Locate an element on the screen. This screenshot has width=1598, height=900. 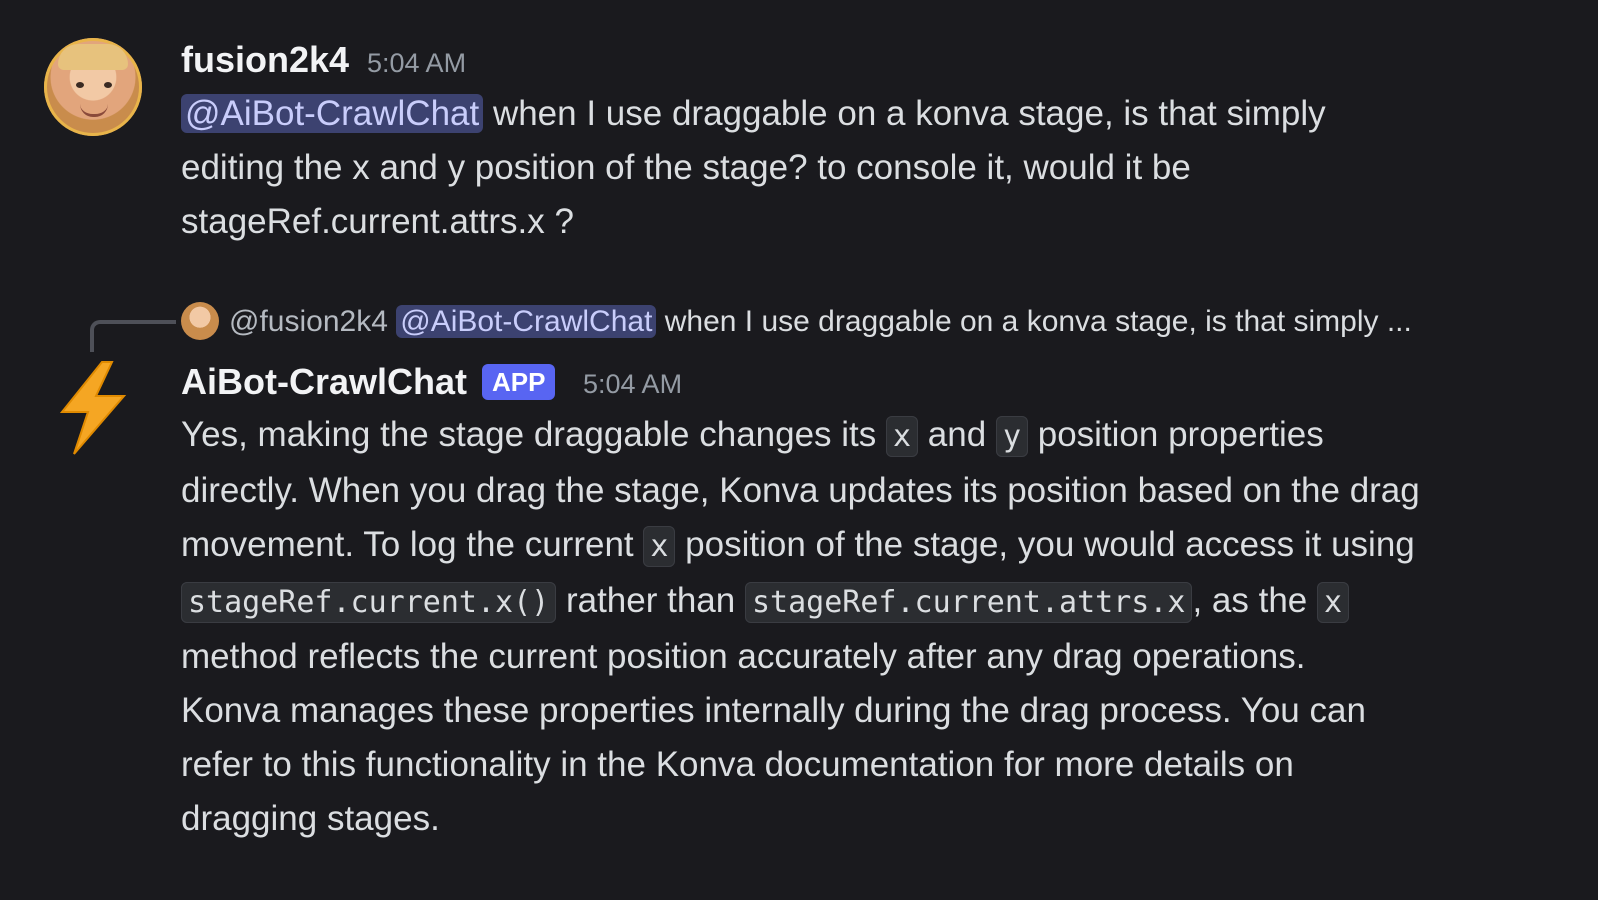
message-text: and is located at coordinates (957, 434).